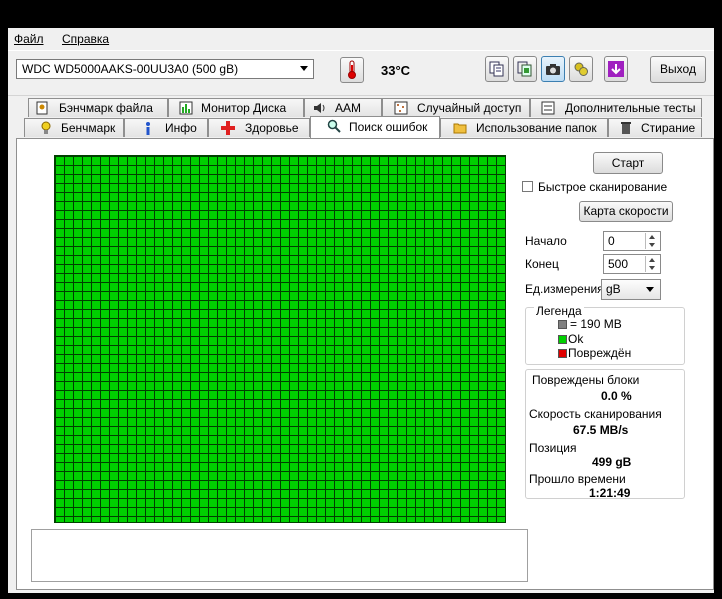 Image resolution: width=722 pixels, height=599 pixels. Describe the element at coordinates (548, 108) in the screenshot. I see `extra-tests-icon` at that location.